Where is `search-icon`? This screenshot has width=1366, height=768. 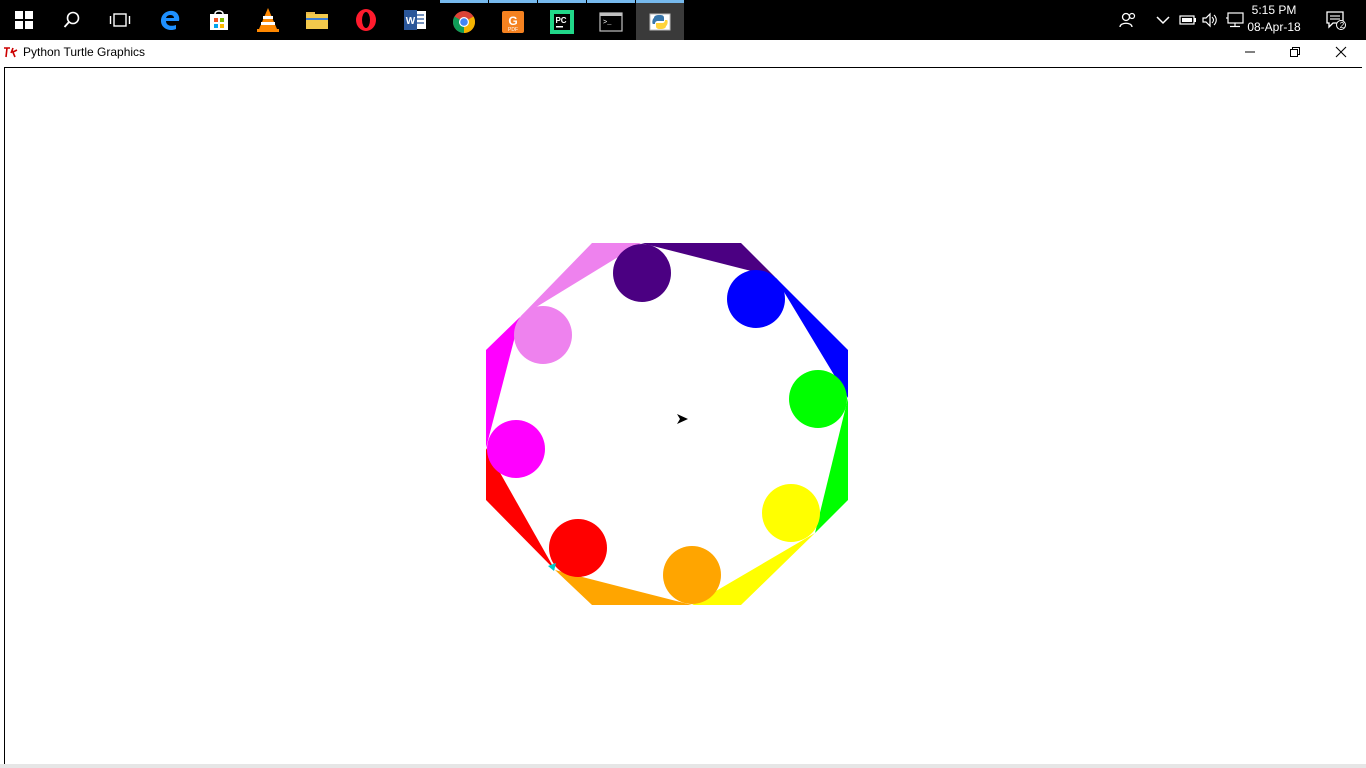
search-icon is located at coordinates (71, 19).